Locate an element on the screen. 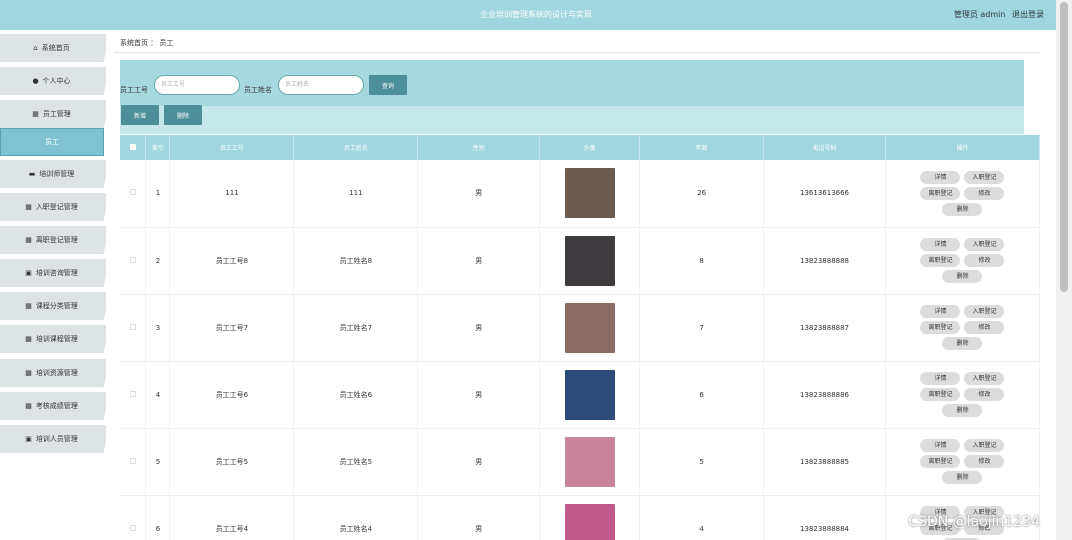 This screenshot has height=540, width=1072. query-button: 查询 is located at coordinates (388, 85).